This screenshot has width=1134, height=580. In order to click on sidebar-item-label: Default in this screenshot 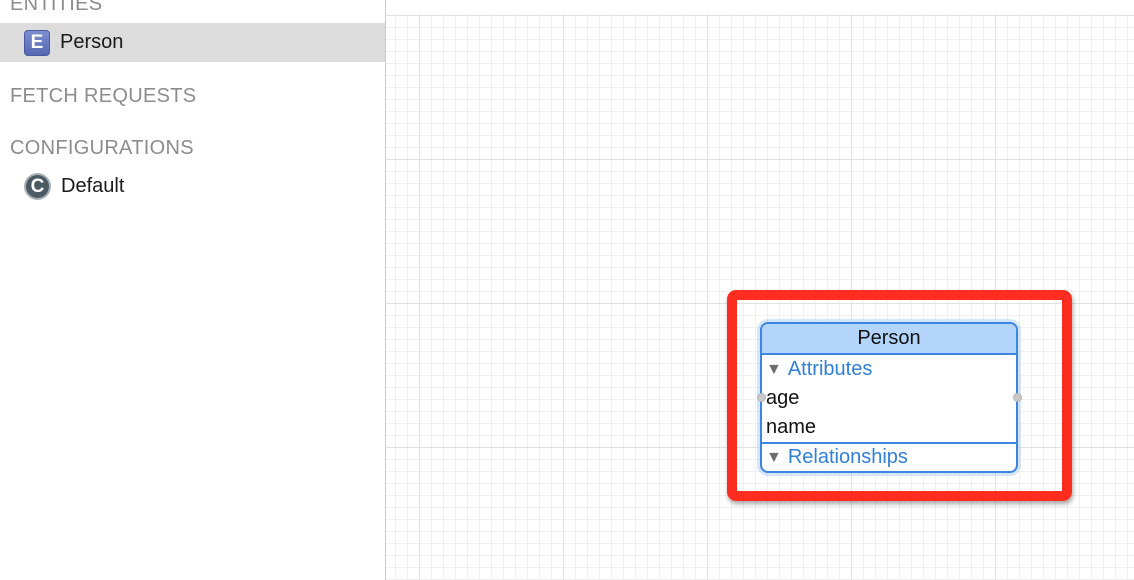, I will do `click(93, 186)`.